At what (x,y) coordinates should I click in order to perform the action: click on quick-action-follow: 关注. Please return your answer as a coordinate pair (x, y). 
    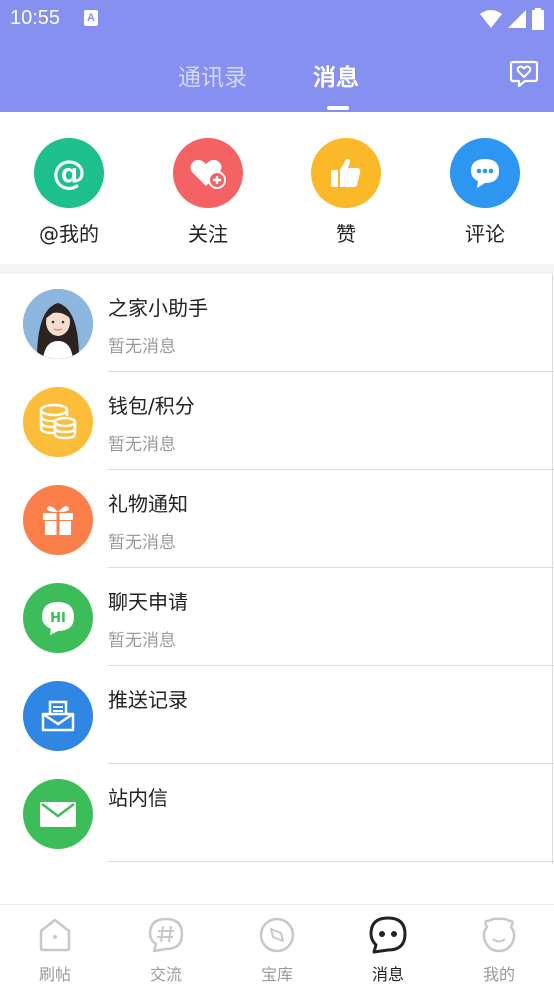
    Looking at the image, I should click on (208, 192).